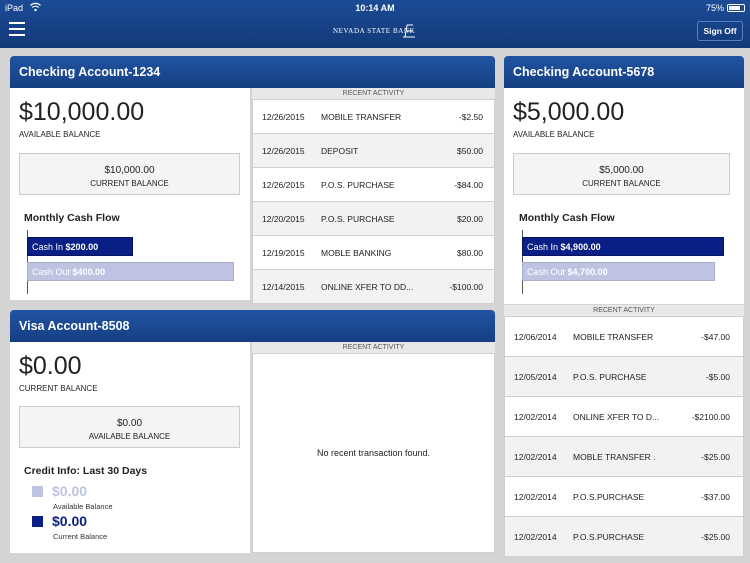  I want to click on transaction-date: 12/06/2014, so click(535, 337).